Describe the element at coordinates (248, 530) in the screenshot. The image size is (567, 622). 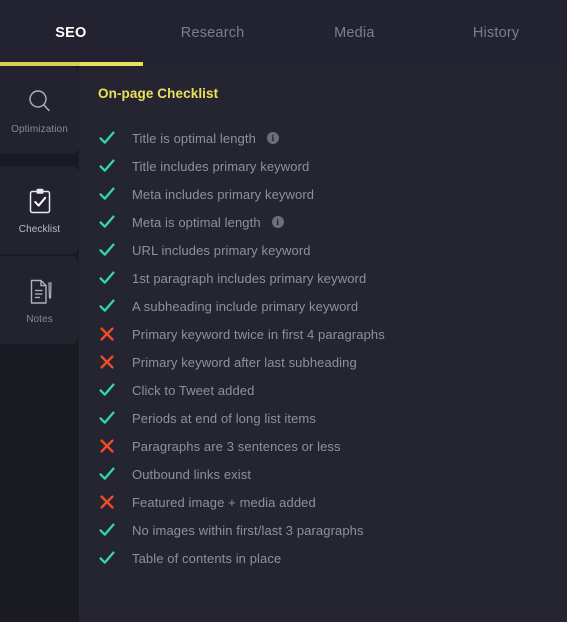
I see `checklist-row-label: No images within first/last 3 paragraphs` at that location.